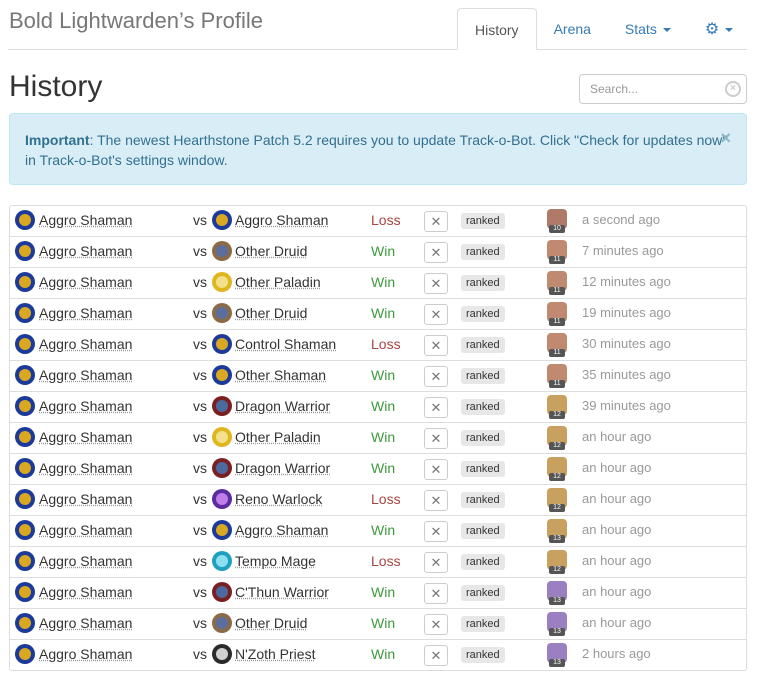 The height and width of the screenshot is (681, 763). I want to click on timestamp: 19 minutes ago, so click(626, 312).